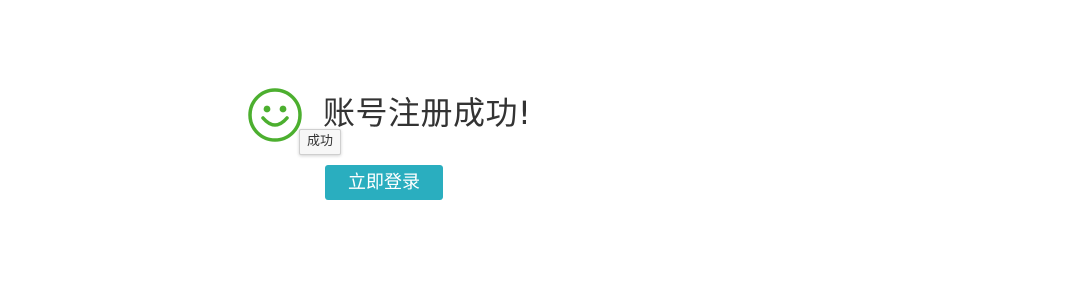 This screenshot has width=1080, height=294. Describe the element at coordinates (427, 147) in the screenshot. I see `registration-success-panel: 账号注册成功! 成功 立即登录` at that location.